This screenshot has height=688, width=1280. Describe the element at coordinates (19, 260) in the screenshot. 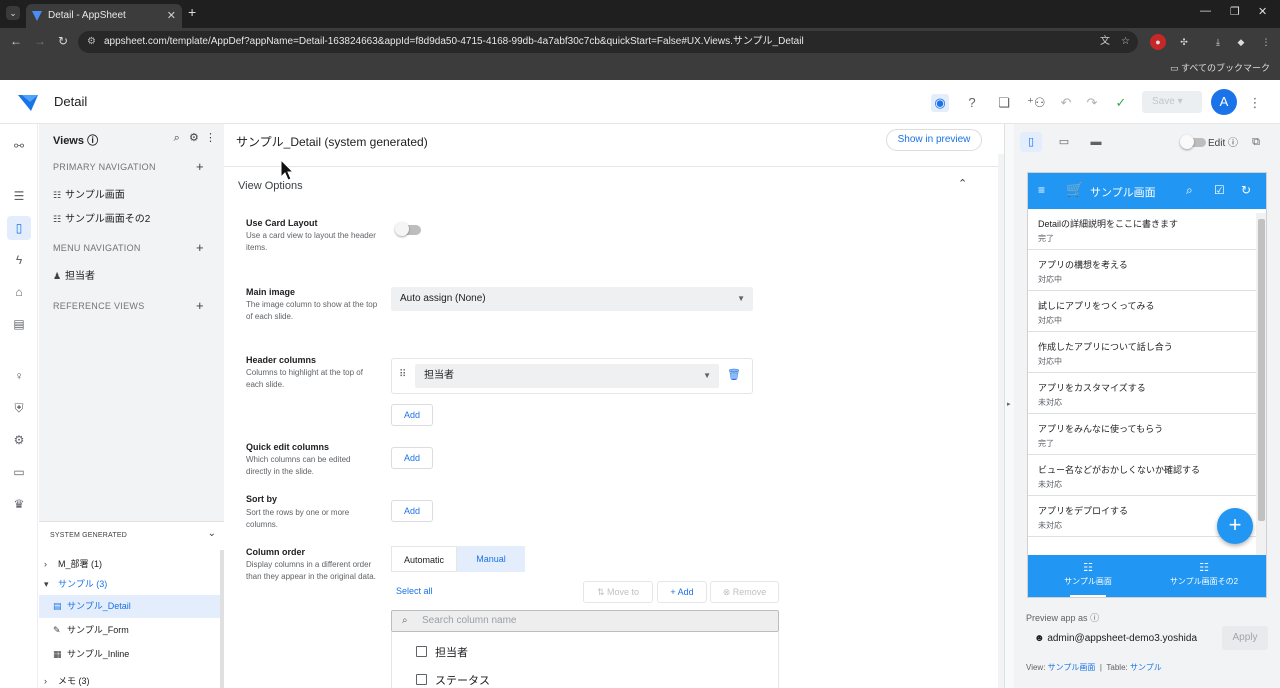

I see `actions-icon: ϟ` at that location.